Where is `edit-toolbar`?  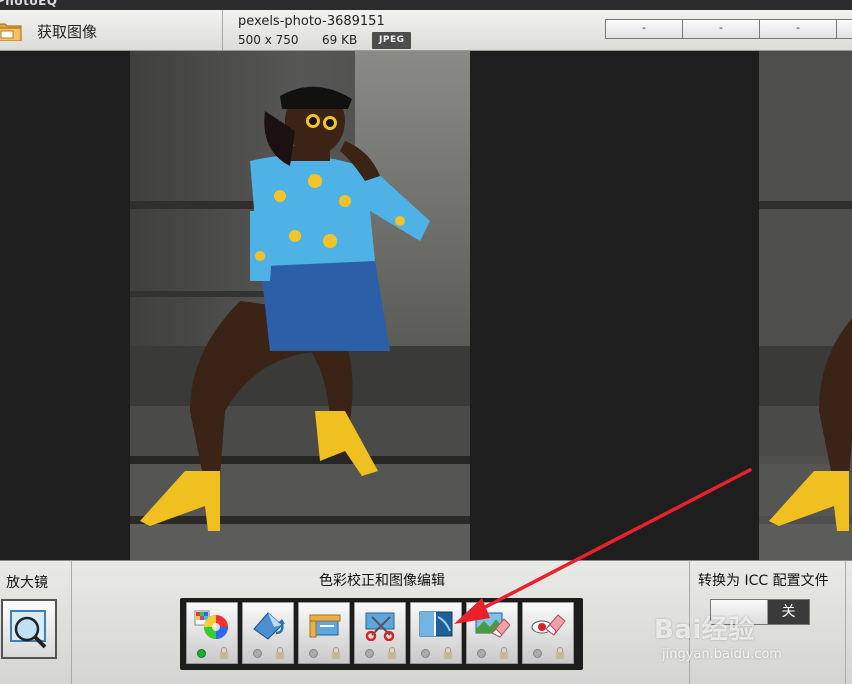 edit-toolbar is located at coordinates (381, 634).